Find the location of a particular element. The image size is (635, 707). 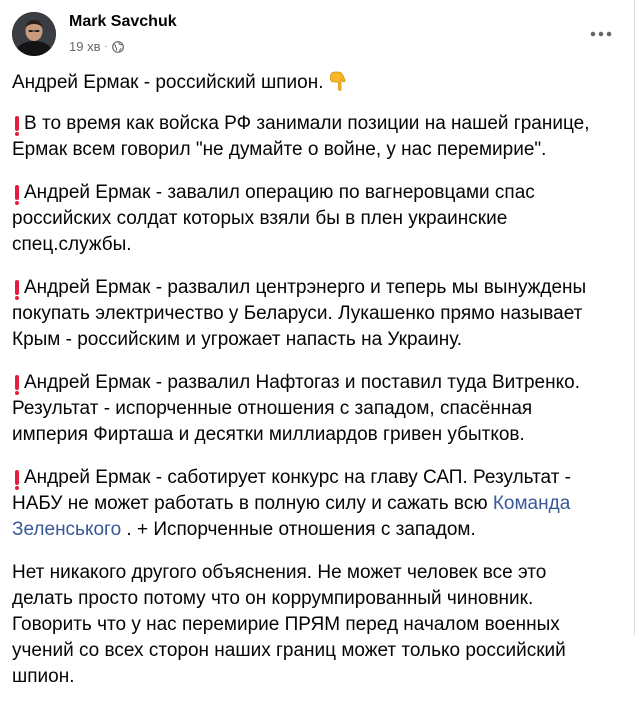

avatar-photo is located at coordinates (34, 34).